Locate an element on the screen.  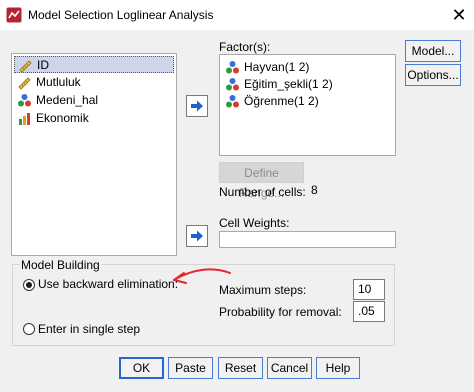
close-icon: ✕ is located at coordinates (459, 15).